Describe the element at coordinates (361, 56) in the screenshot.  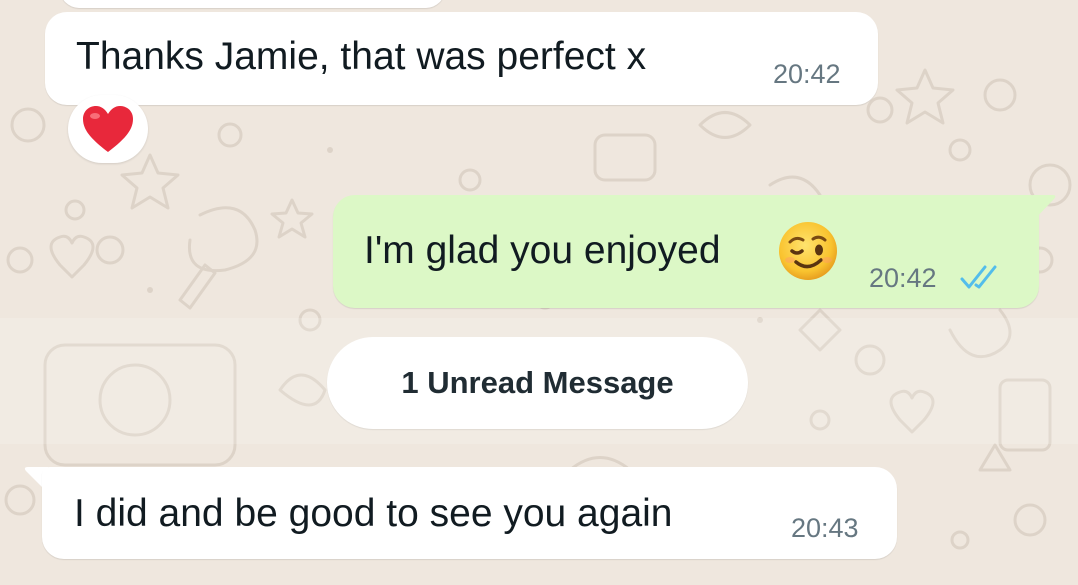
I see `message-text: Thanks Jamie, that was perfect x` at that location.